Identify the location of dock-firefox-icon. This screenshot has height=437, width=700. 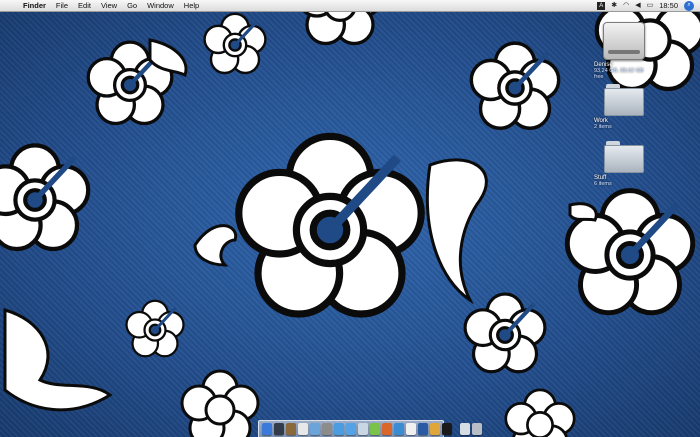
(387, 429).